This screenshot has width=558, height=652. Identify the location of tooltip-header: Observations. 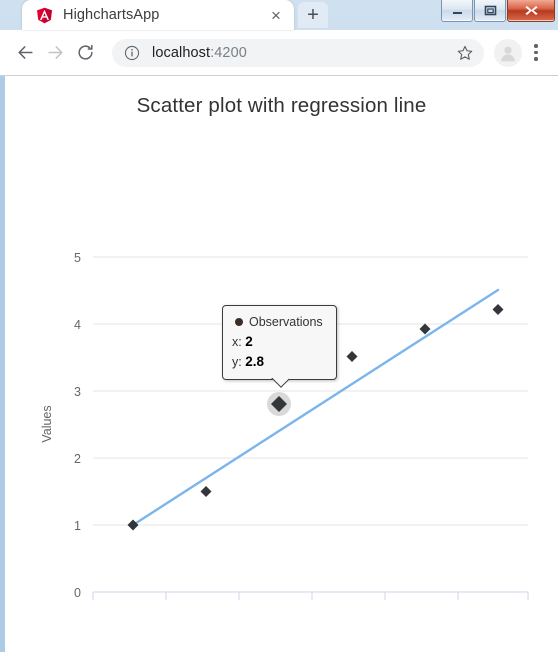
(279, 322).